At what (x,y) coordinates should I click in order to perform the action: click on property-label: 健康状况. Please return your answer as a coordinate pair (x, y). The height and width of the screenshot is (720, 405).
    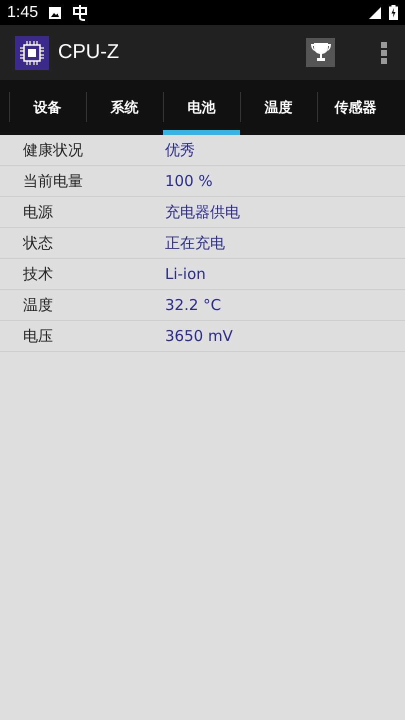
    Looking at the image, I should click on (53, 150).